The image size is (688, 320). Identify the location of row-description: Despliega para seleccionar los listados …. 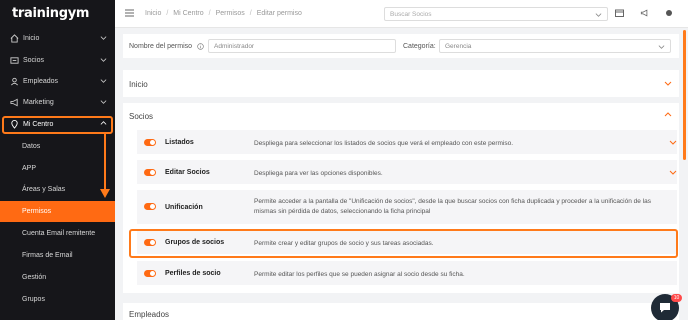
(384, 143).